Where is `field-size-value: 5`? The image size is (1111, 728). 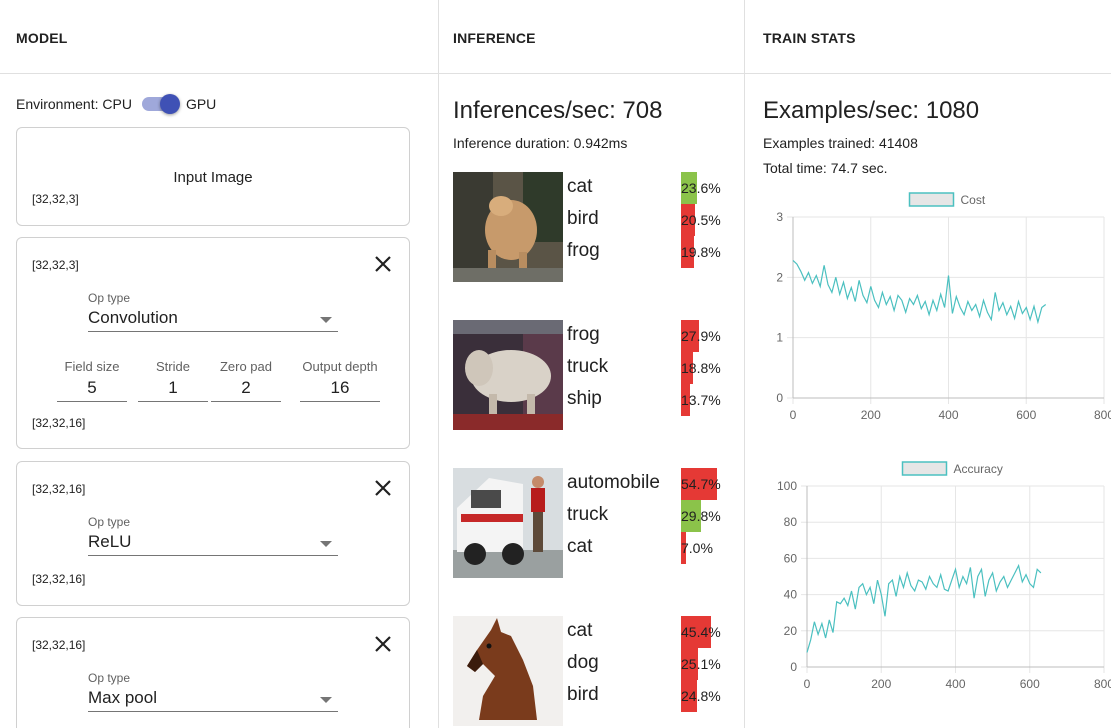 field-size-value: 5 is located at coordinates (92, 390).